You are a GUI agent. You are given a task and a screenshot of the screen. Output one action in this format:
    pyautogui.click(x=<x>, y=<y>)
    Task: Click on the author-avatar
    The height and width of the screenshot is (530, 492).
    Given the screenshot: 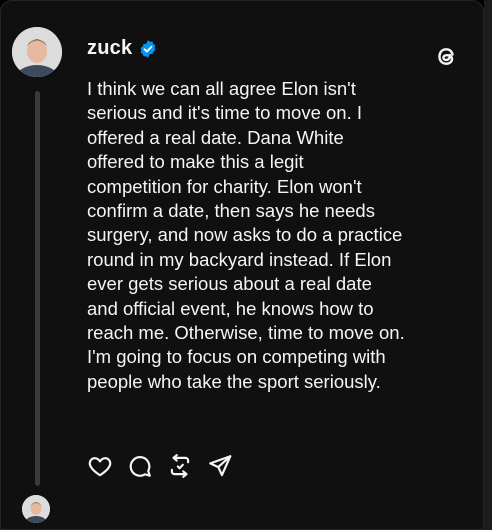 What is the action you would take?
    pyautogui.click(x=37, y=52)
    